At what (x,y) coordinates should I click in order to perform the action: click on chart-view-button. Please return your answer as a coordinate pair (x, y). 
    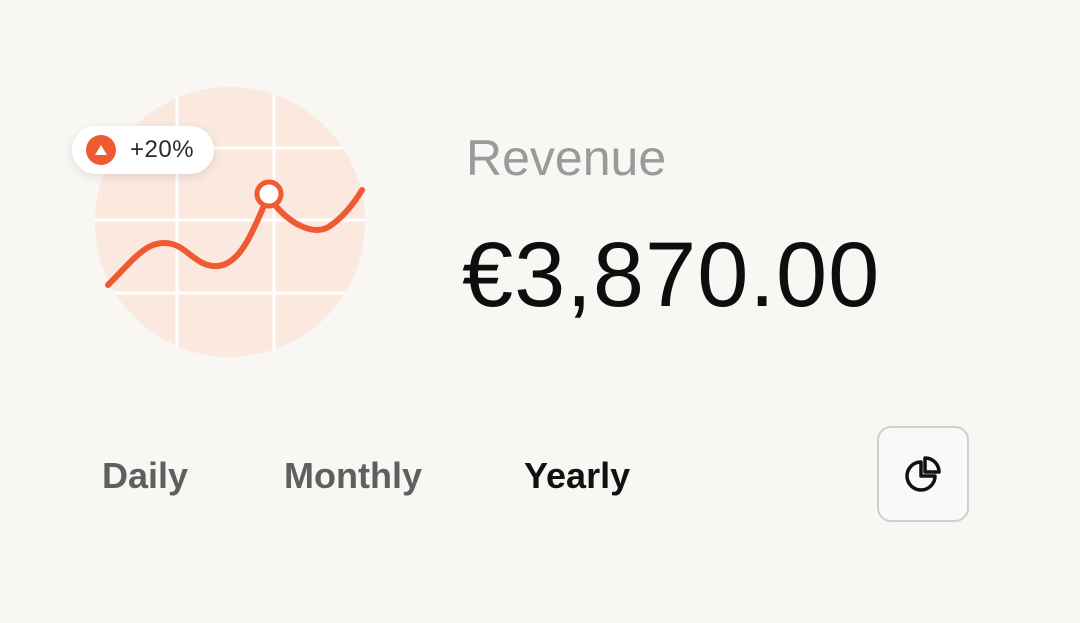
    Looking at the image, I should click on (923, 474).